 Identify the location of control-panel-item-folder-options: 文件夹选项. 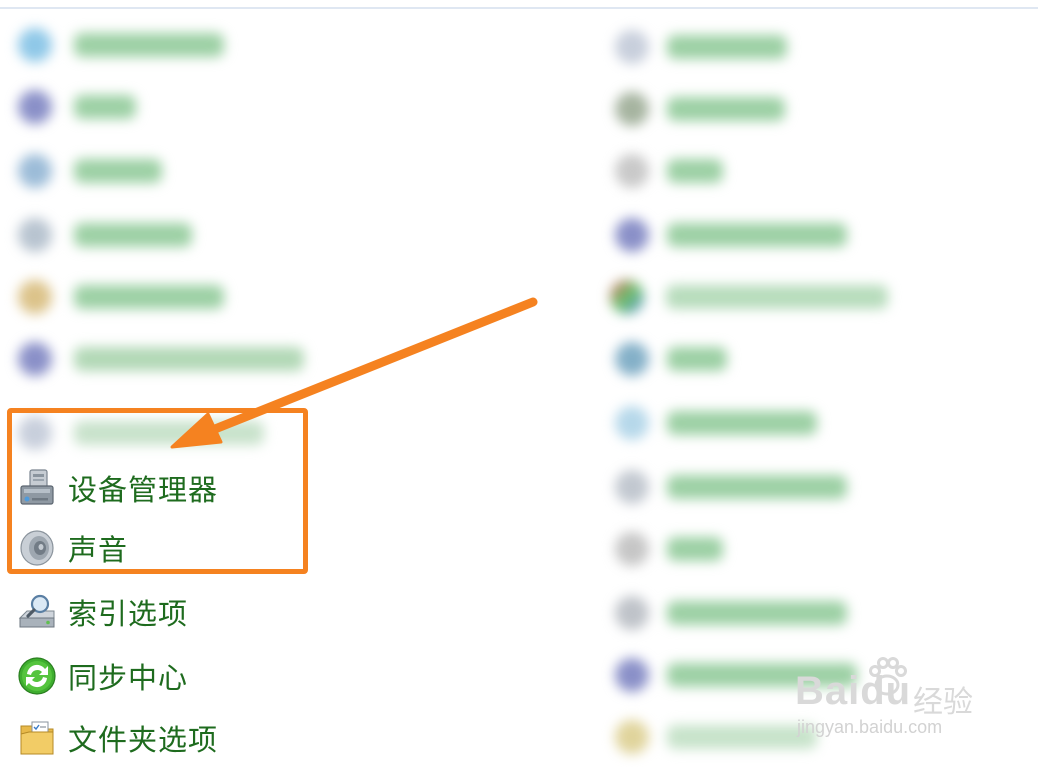
(117, 738).